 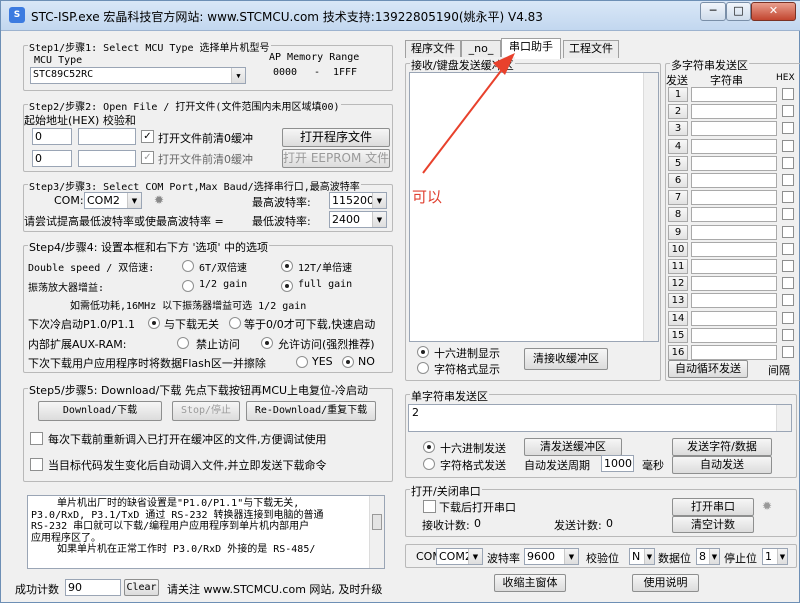 What do you see at coordinates (566, 359) in the screenshot?
I see `clear-receive-button: 清接收缓冲区` at bounding box center [566, 359].